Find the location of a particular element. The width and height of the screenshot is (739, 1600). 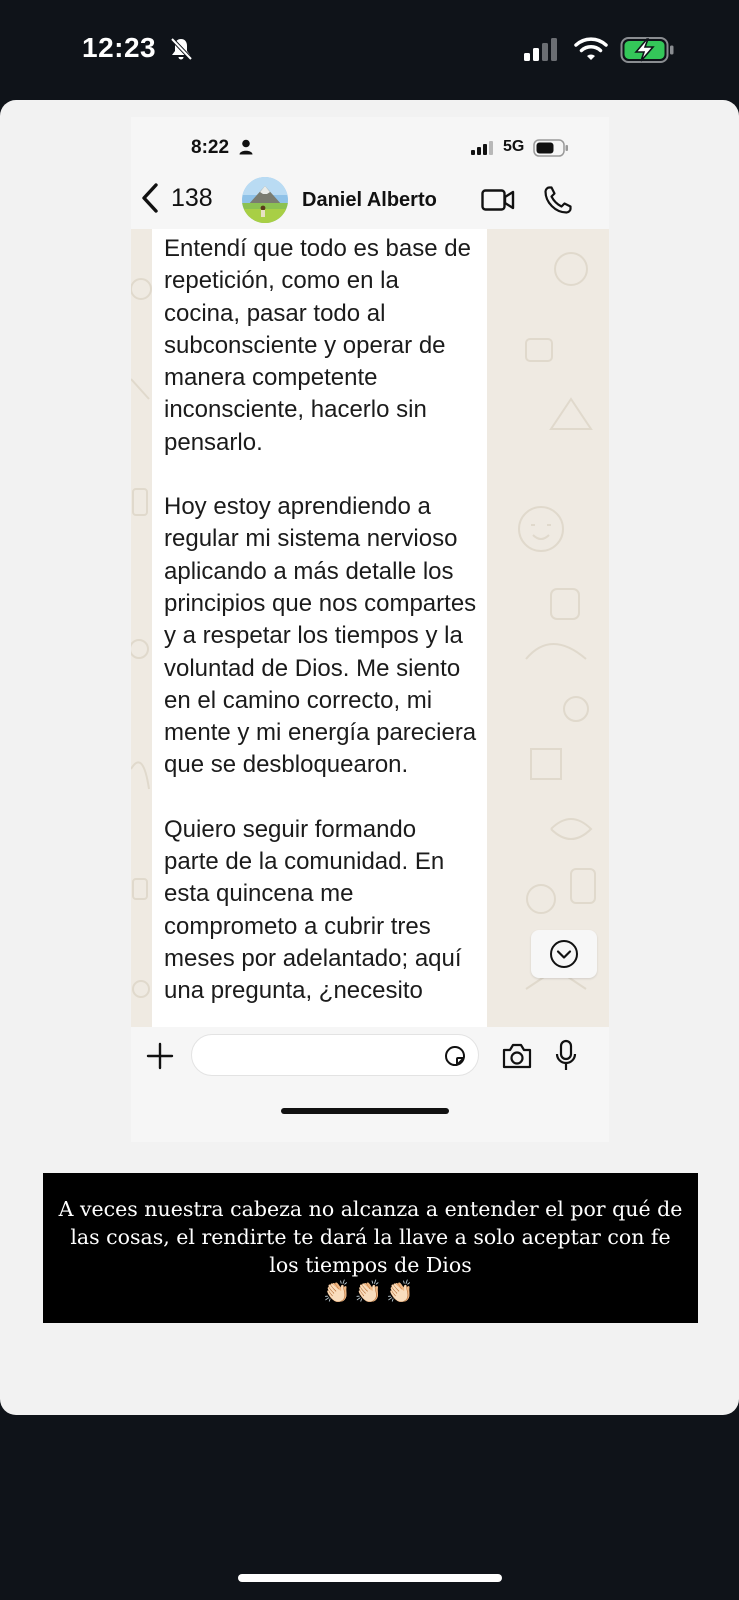

message-input-bar is located at coordinates (370, 1058).